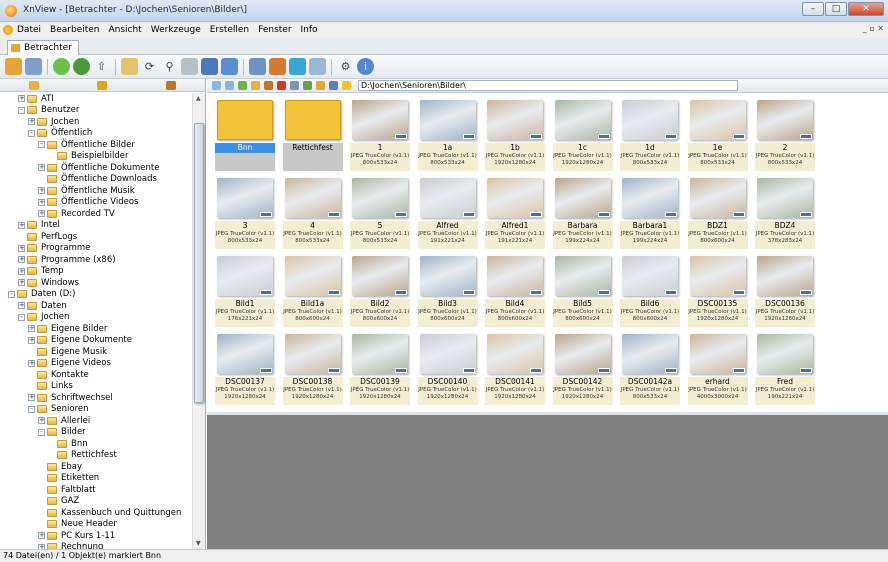 Image resolution: width=888 pixels, height=562 pixels. What do you see at coordinates (448, 134) in the screenshot?
I see `image-thumbnail: 1a JPEG TrueColor (v1.1) 800x533x24` at bounding box center [448, 134].